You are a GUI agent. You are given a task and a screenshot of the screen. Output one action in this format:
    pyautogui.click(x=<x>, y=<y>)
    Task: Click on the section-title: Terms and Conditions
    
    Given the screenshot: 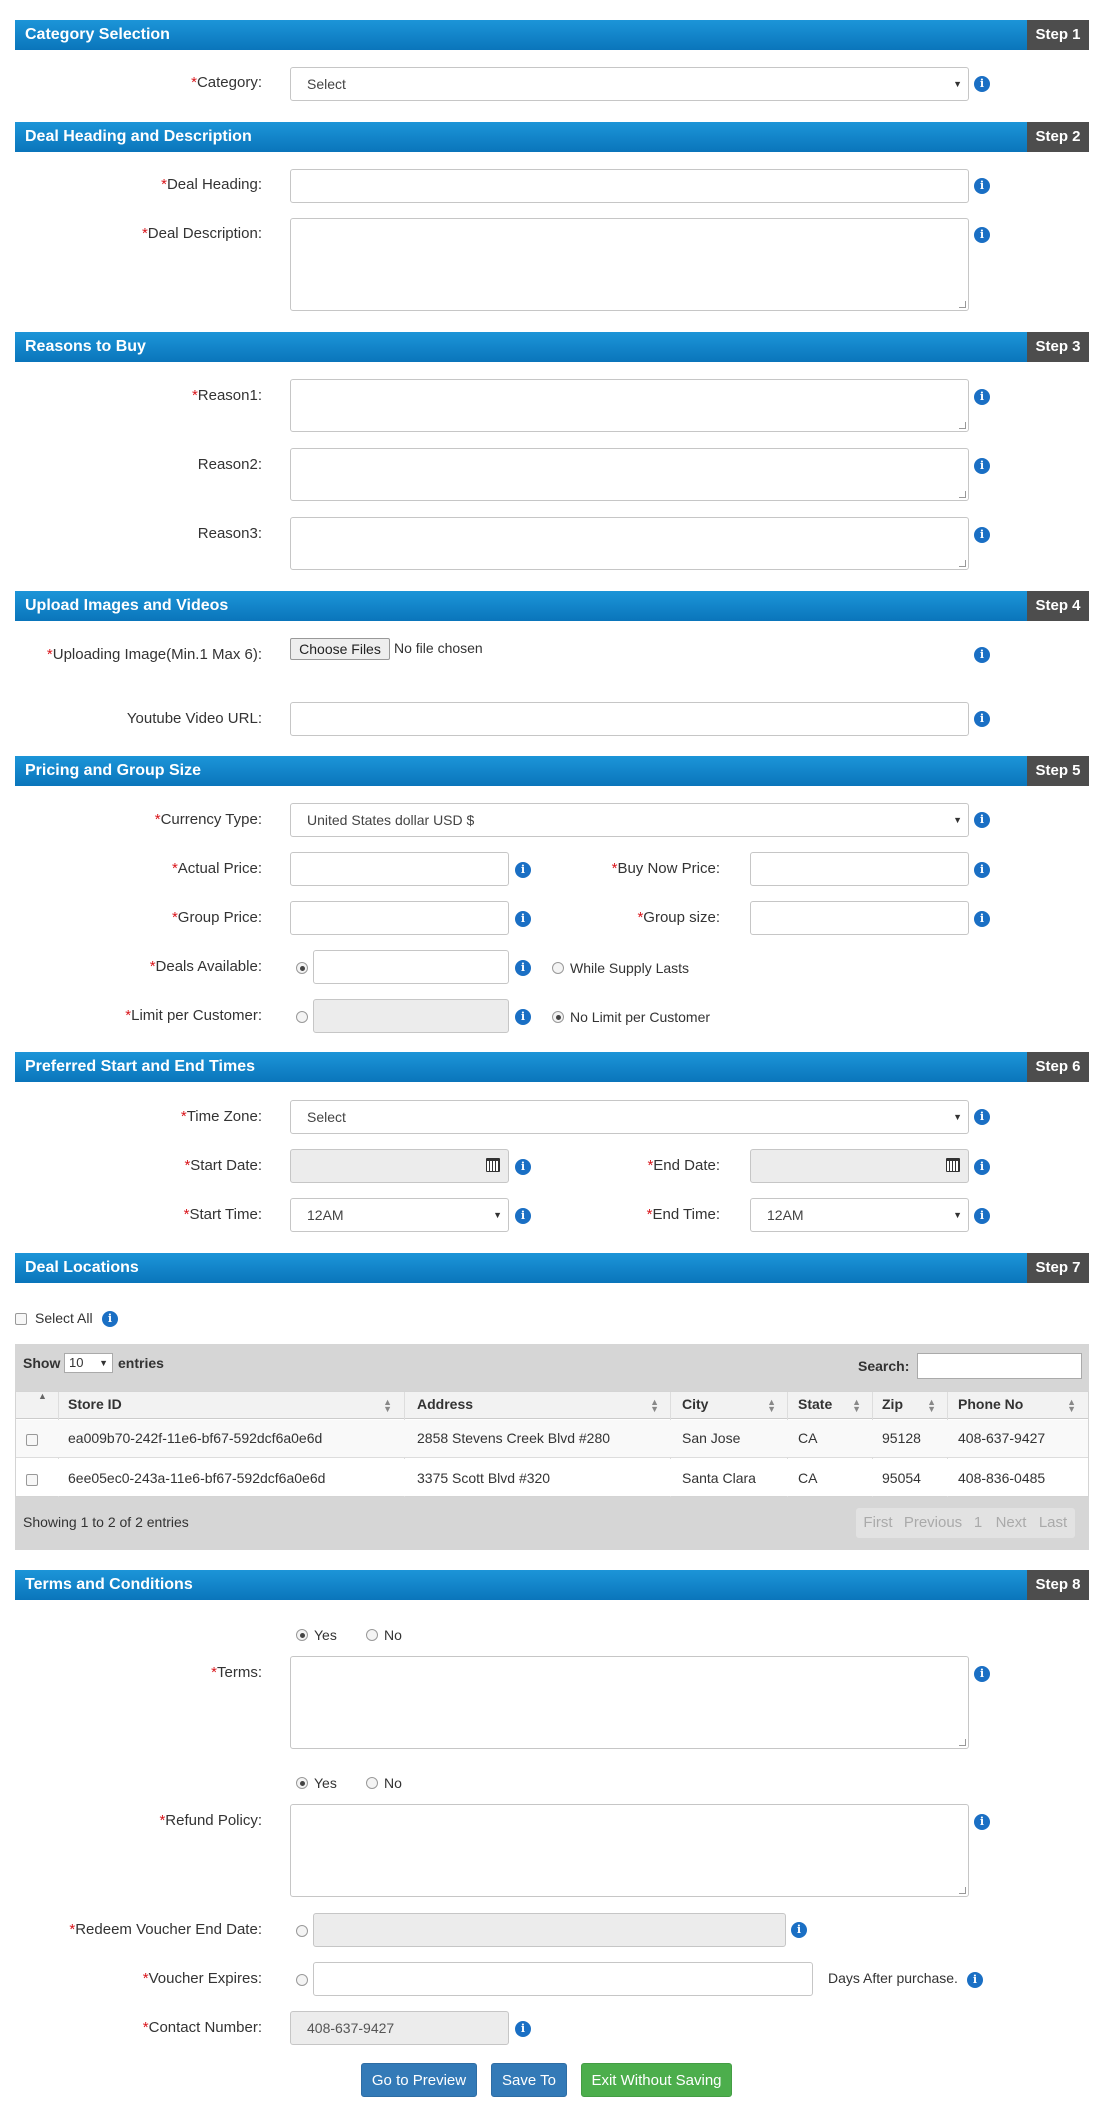 What is the action you would take?
    pyautogui.click(x=109, y=1584)
    